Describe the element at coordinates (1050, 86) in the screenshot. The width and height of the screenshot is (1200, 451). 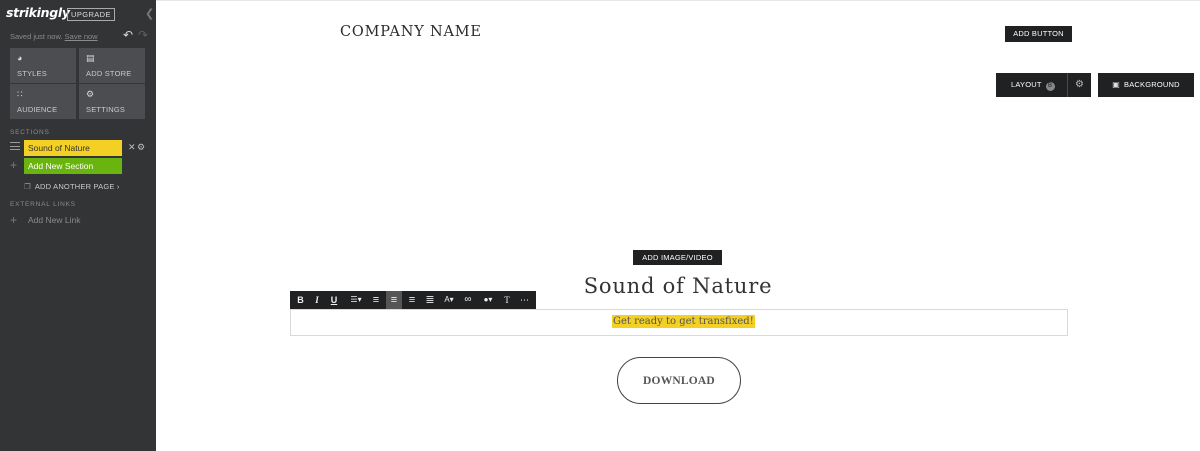
I see `layout-badge: B` at that location.